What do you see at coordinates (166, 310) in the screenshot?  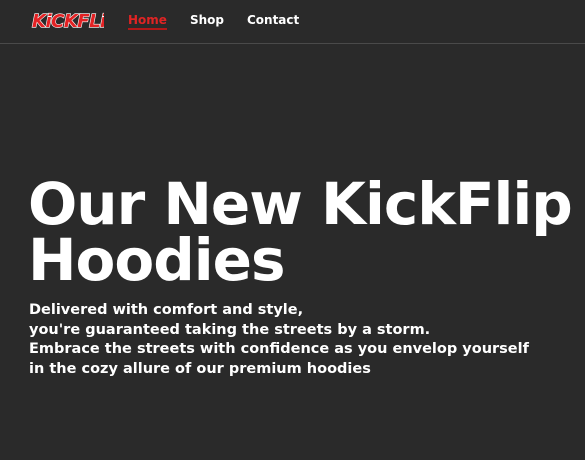 I see `hero-description-line-1: Delivered with comfort and style,` at bounding box center [166, 310].